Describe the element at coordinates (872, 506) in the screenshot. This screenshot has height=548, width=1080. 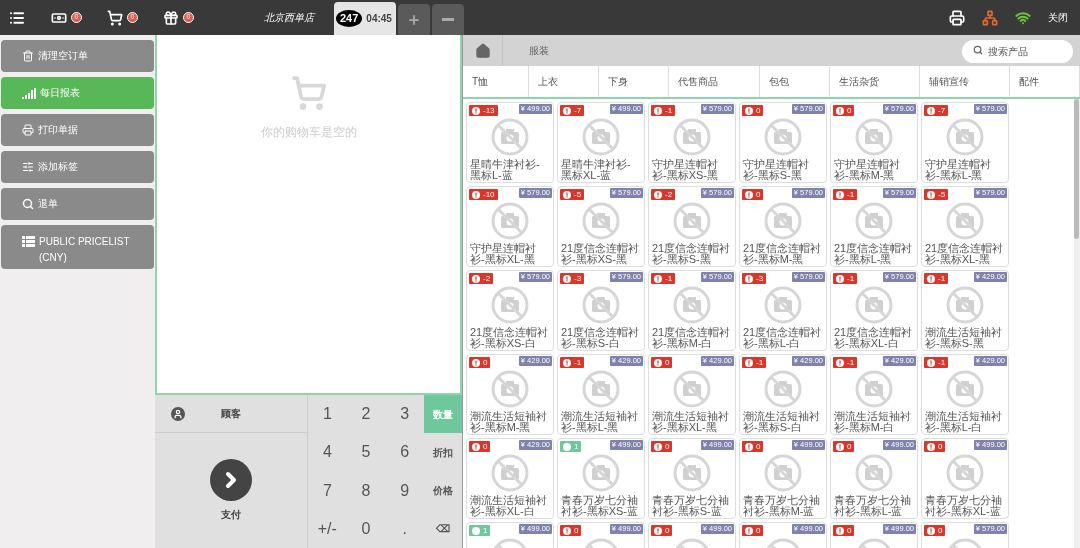
I see `product-name: 青春万岁七分袖衬衫-黑标L-蓝` at that location.